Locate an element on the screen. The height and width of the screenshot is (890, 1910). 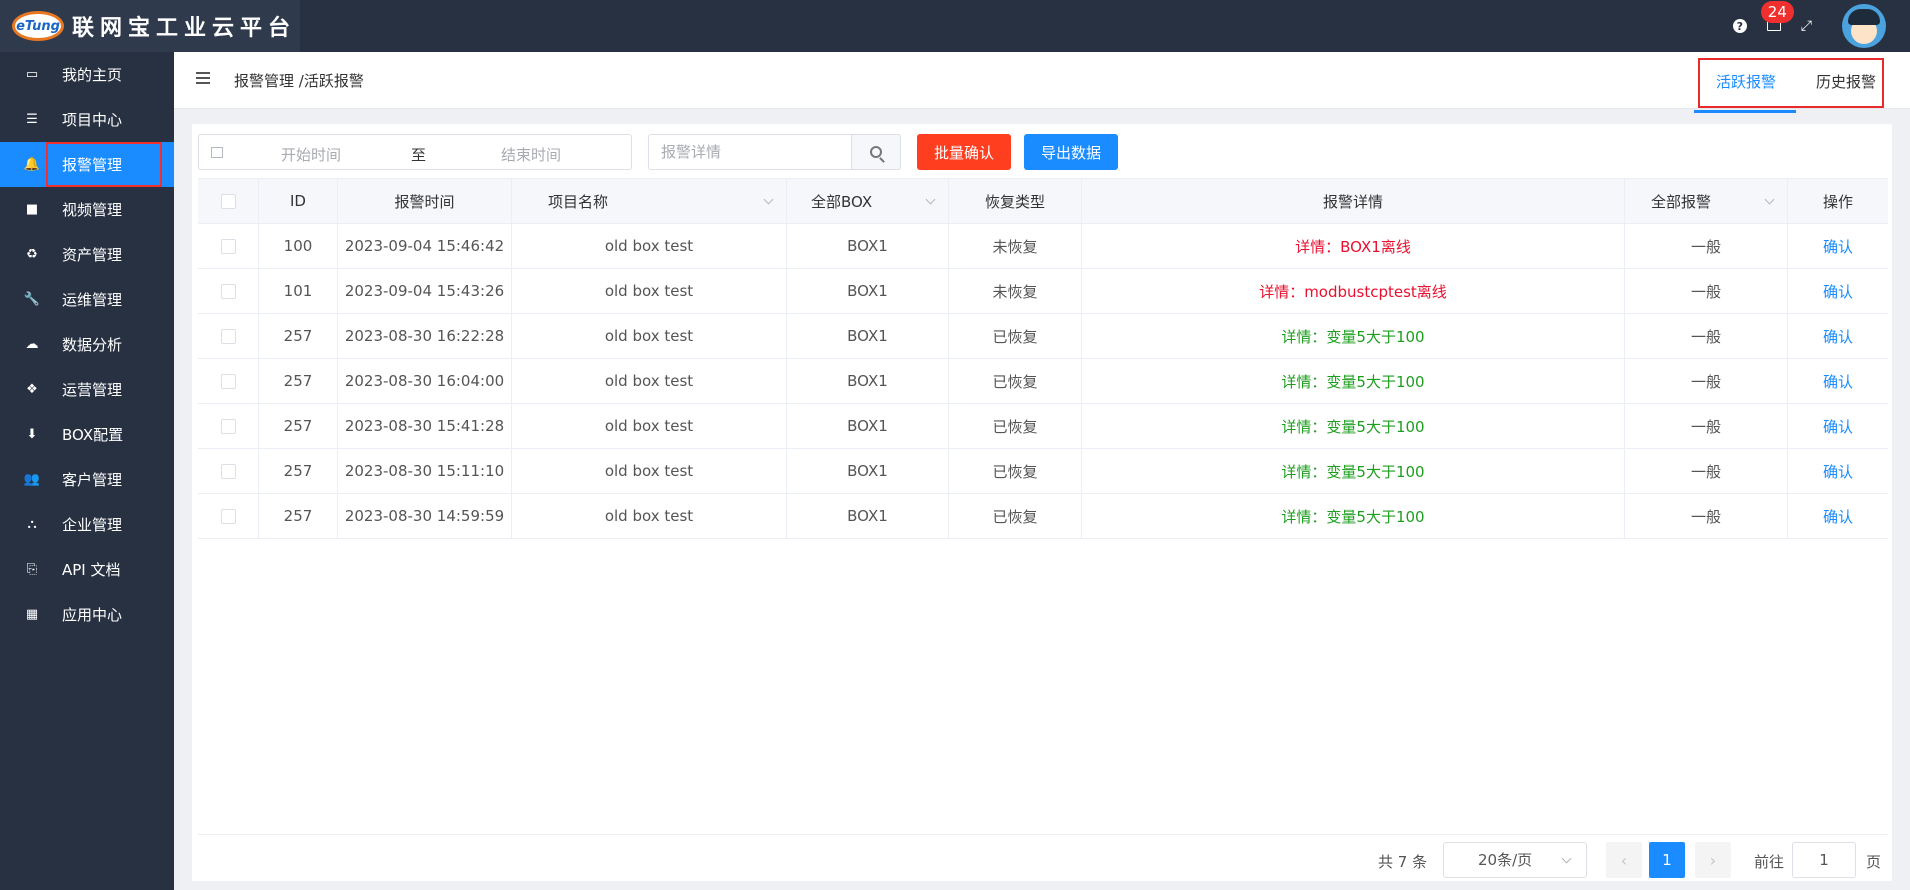
sidebar-item-projects: ☰ 项目中心 is located at coordinates (87, 119).